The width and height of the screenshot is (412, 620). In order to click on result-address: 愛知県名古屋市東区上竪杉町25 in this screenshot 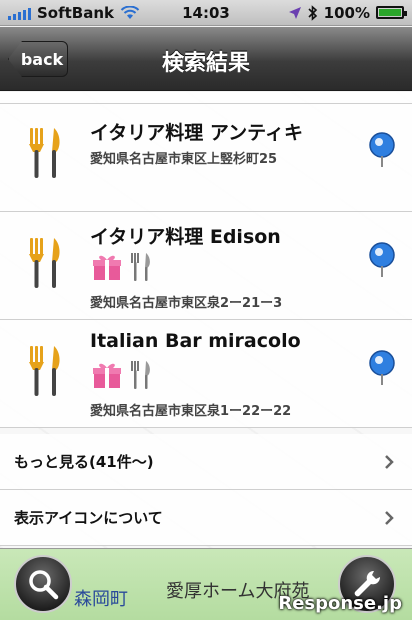, I will do `click(184, 159)`.